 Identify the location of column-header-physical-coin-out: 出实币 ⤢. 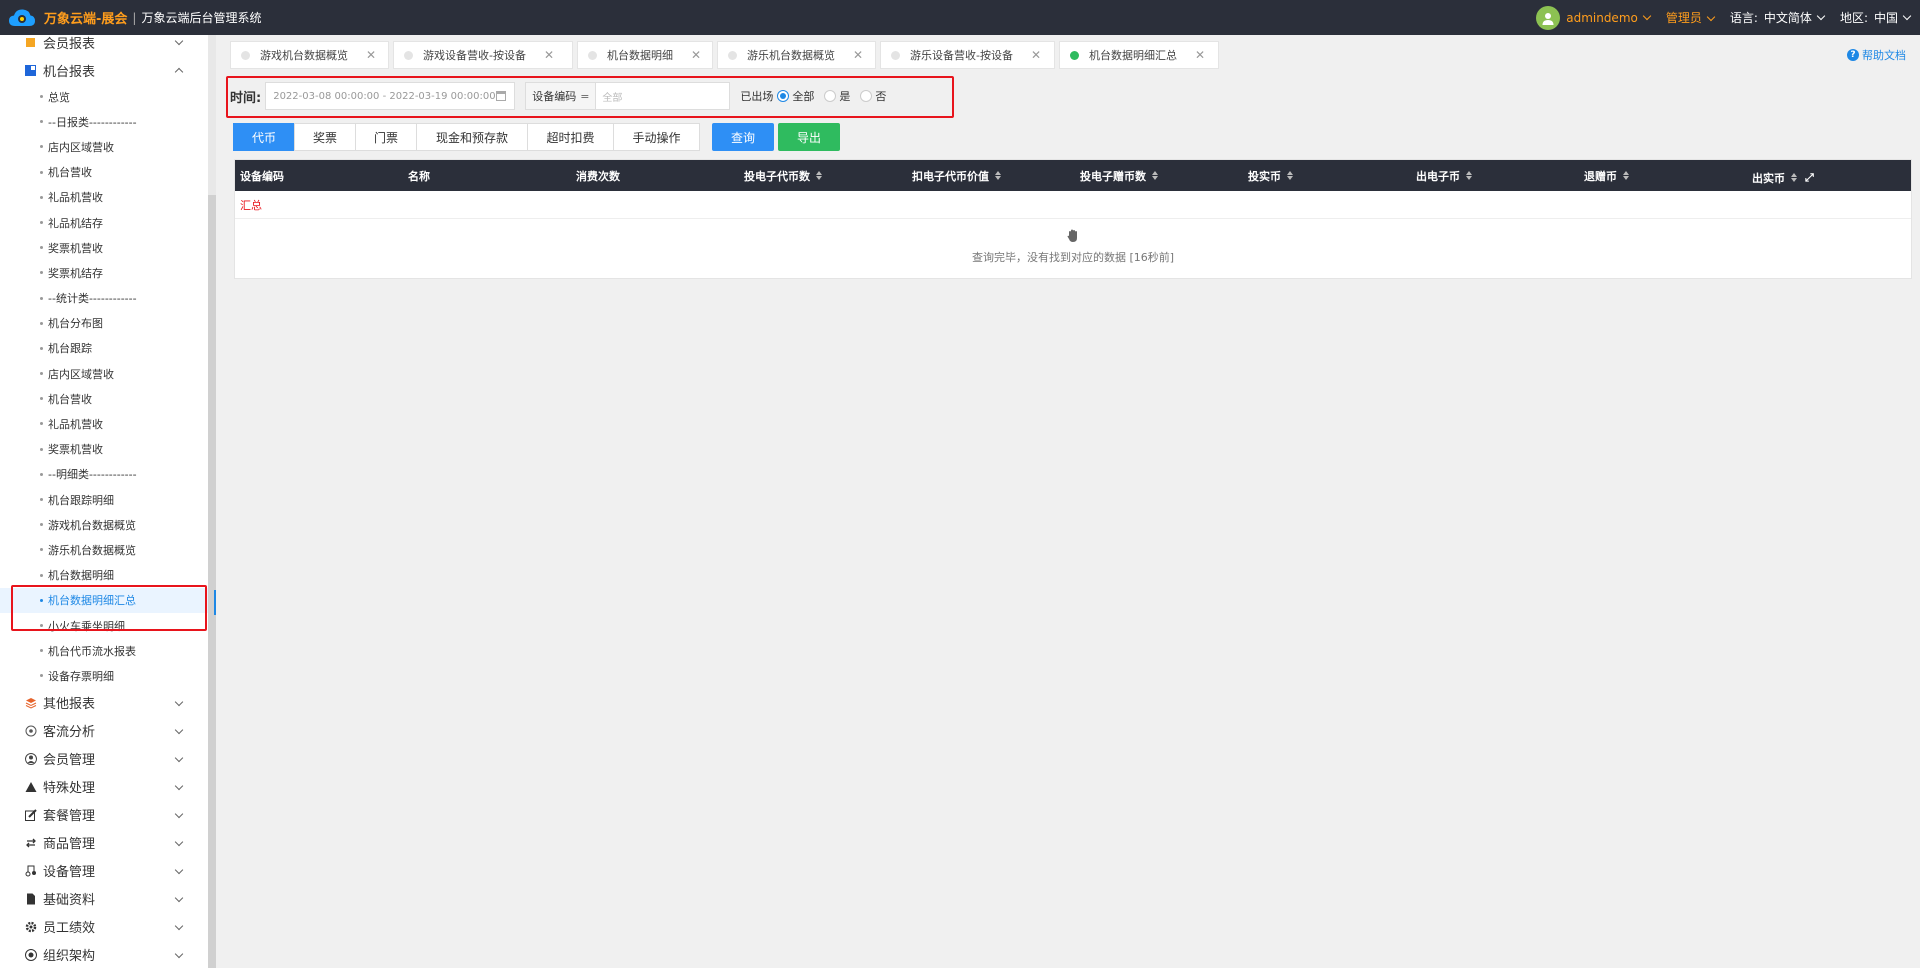
(1827, 176).